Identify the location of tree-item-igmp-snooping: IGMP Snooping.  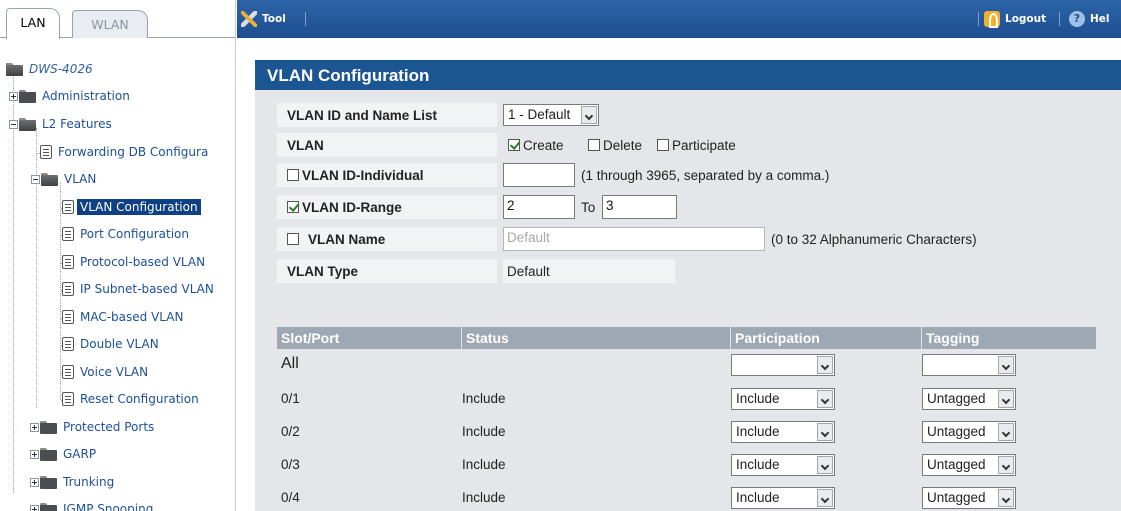
(91, 504).